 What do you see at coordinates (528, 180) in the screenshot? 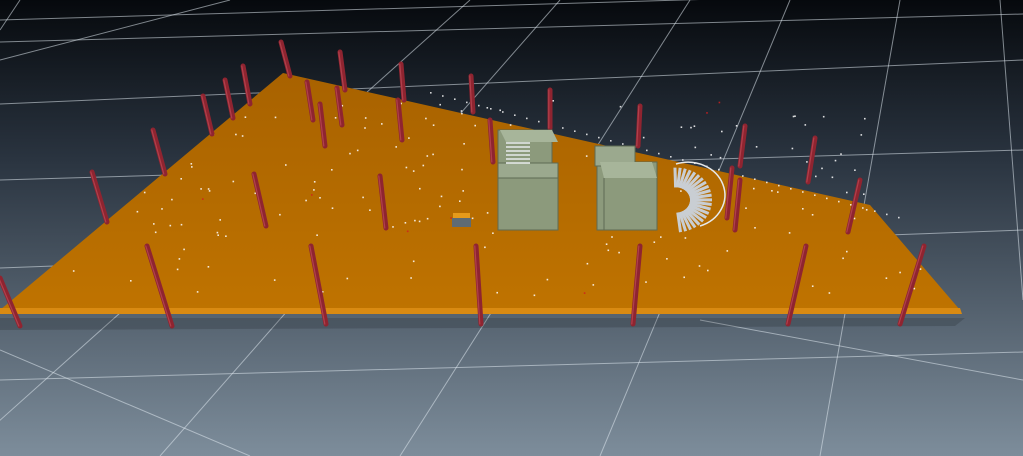
I see `core-block-left` at bounding box center [528, 180].